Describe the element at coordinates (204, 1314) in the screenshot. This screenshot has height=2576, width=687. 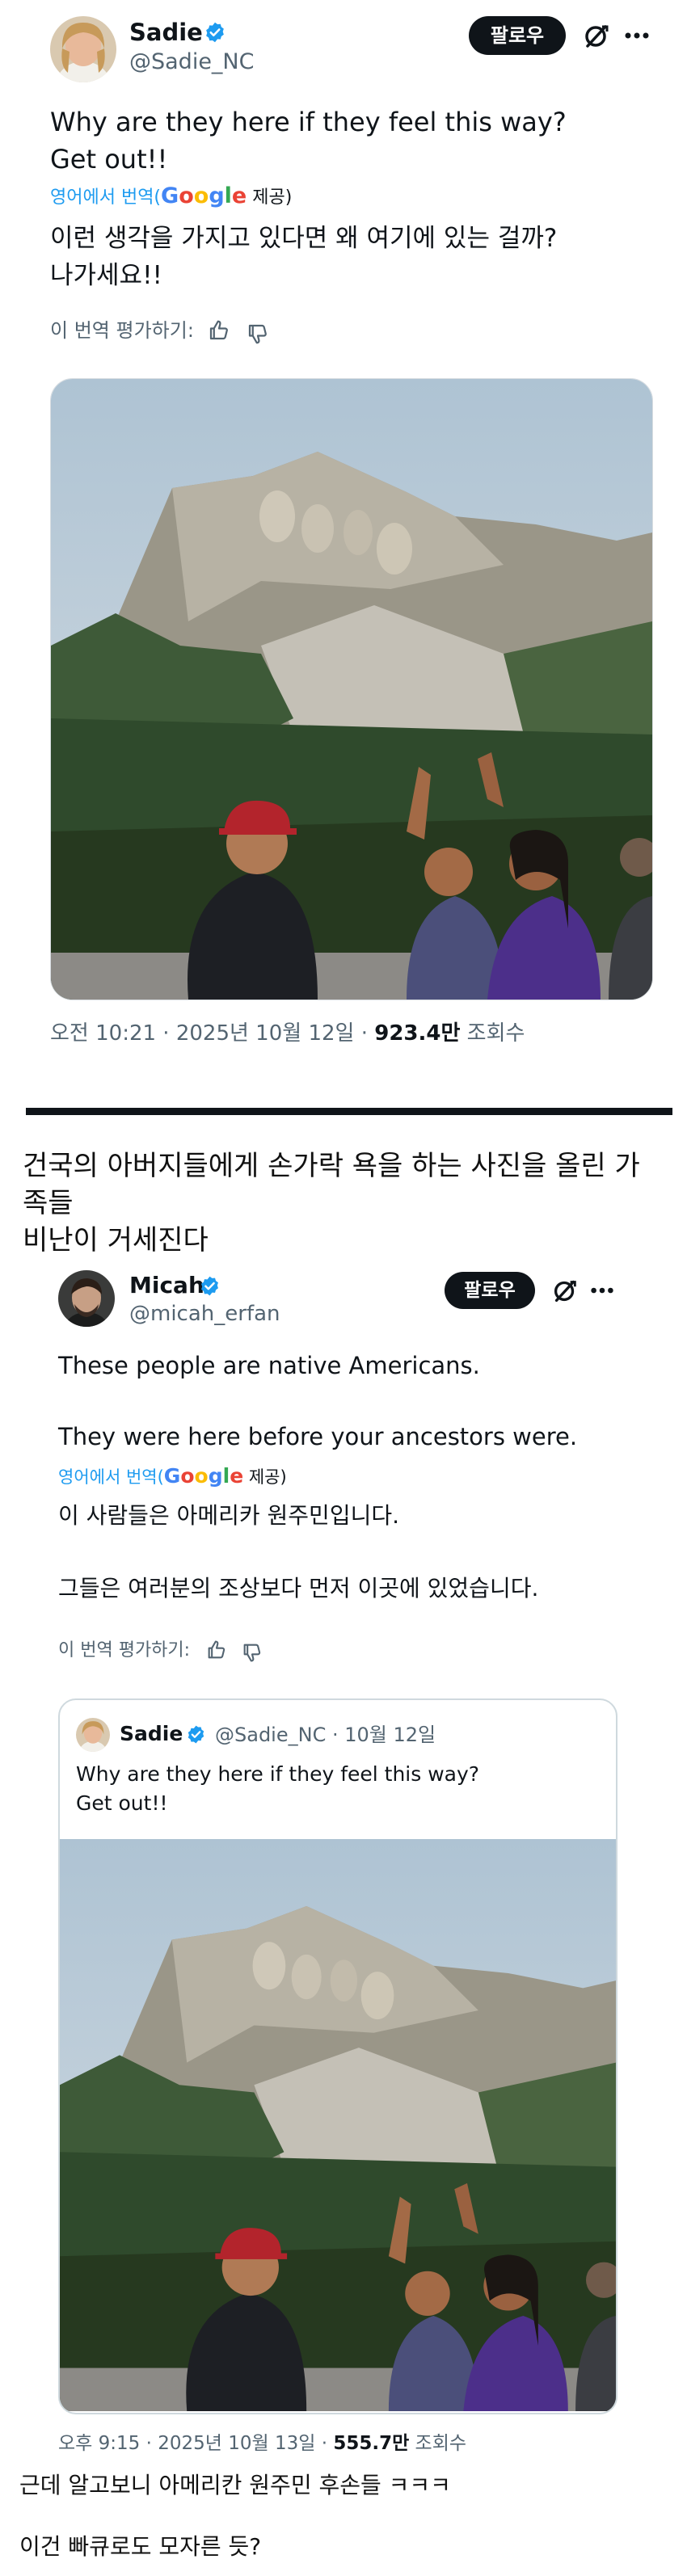
I see `author-handle: @micah_erfan` at that location.